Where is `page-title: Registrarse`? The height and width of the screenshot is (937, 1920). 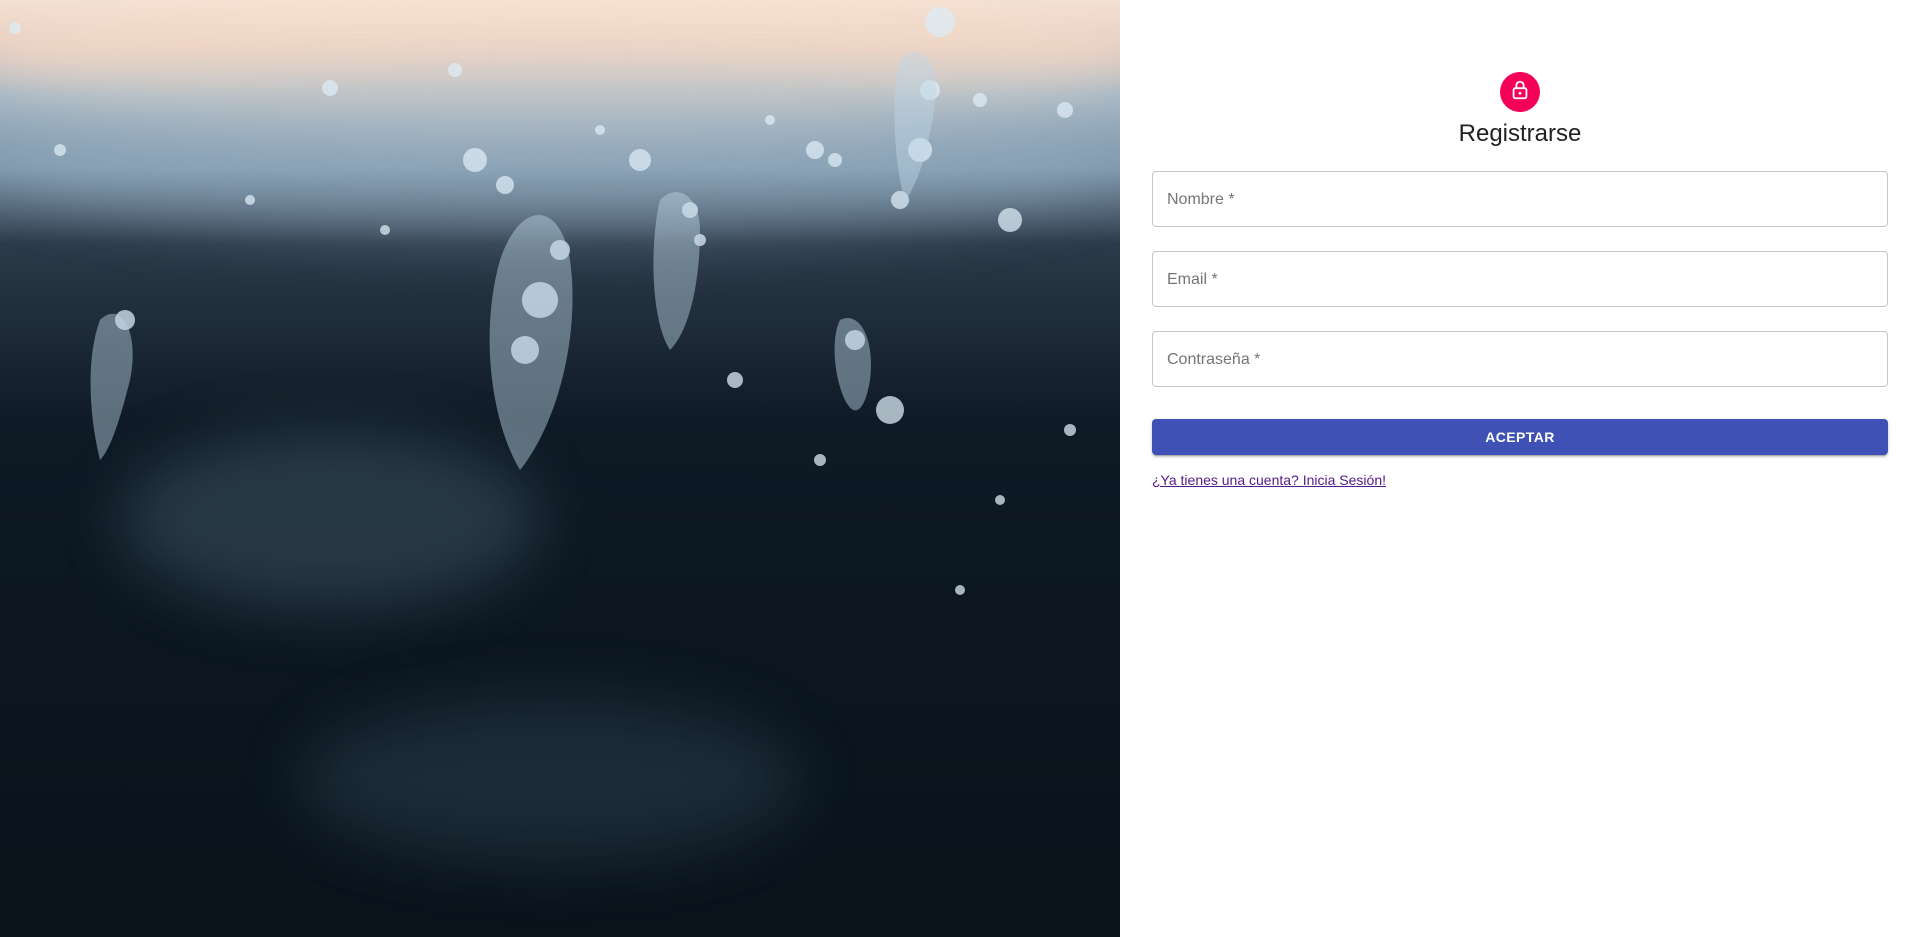
page-title: Registrarse is located at coordinates (1520, 133).